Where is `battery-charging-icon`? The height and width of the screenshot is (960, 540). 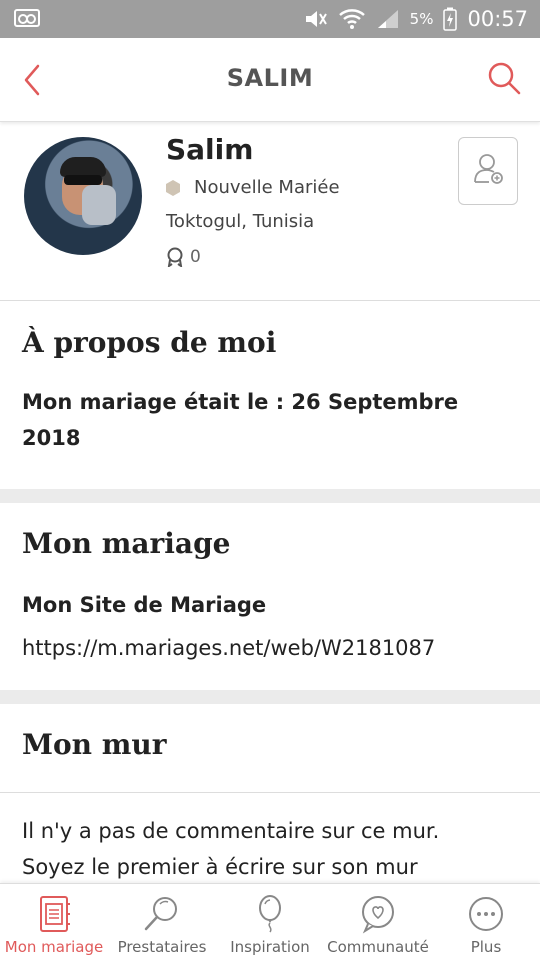
battery-charging-icon is located at coordinates (450, 19).